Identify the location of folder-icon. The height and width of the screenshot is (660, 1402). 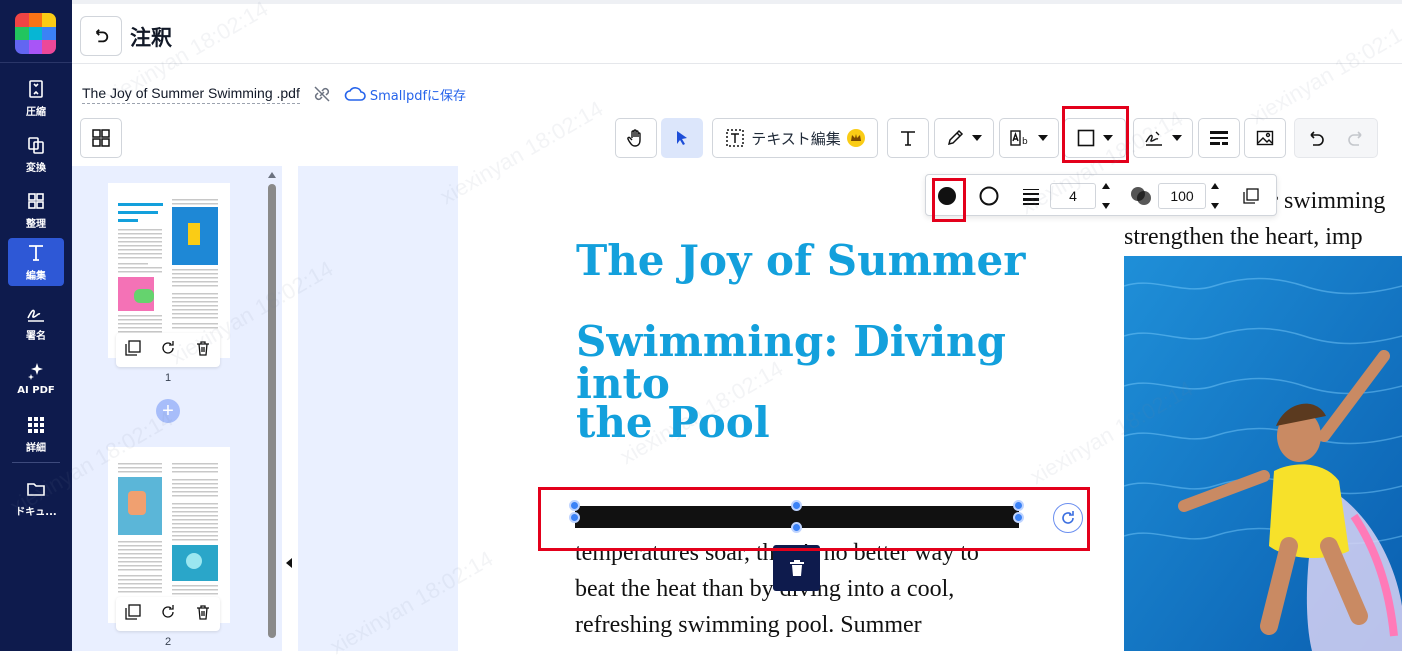
(36, 489).